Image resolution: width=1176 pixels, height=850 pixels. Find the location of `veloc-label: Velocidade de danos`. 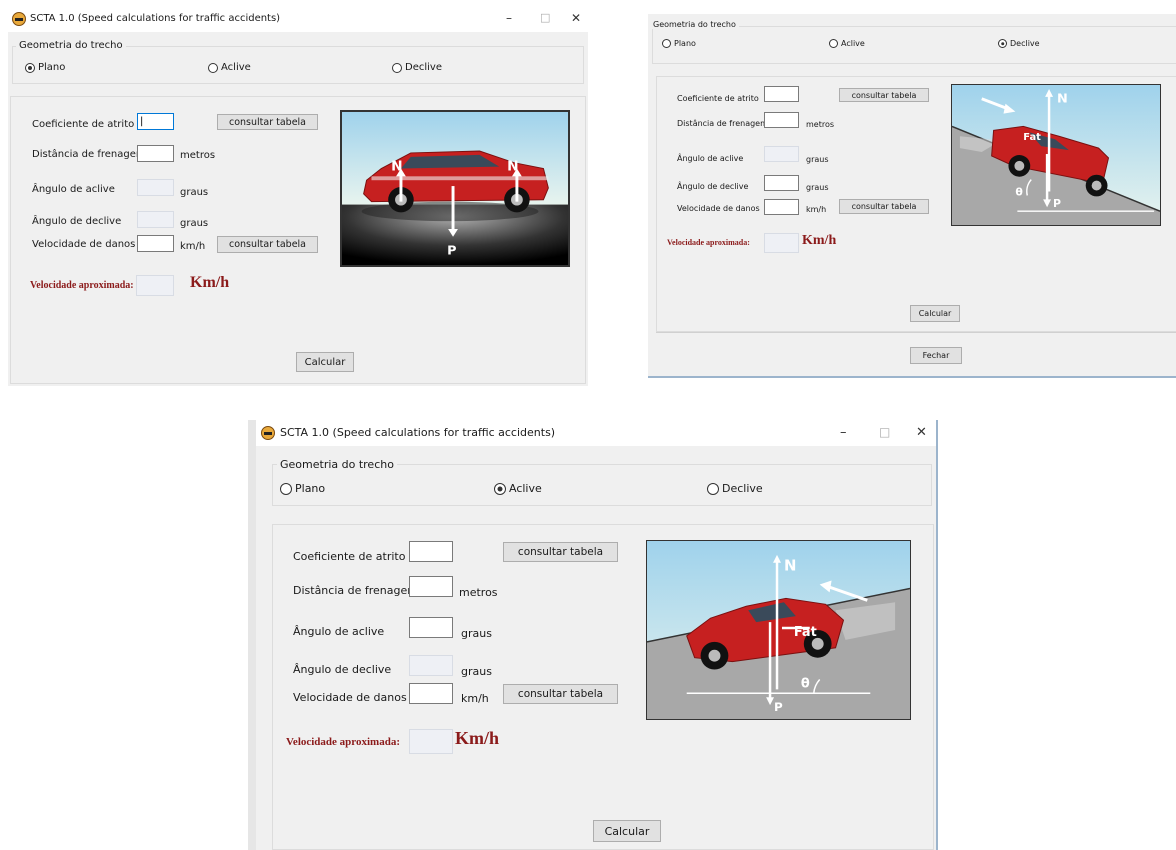

veloc-label: Velocidade de danos is located at coordinates (718, 208).